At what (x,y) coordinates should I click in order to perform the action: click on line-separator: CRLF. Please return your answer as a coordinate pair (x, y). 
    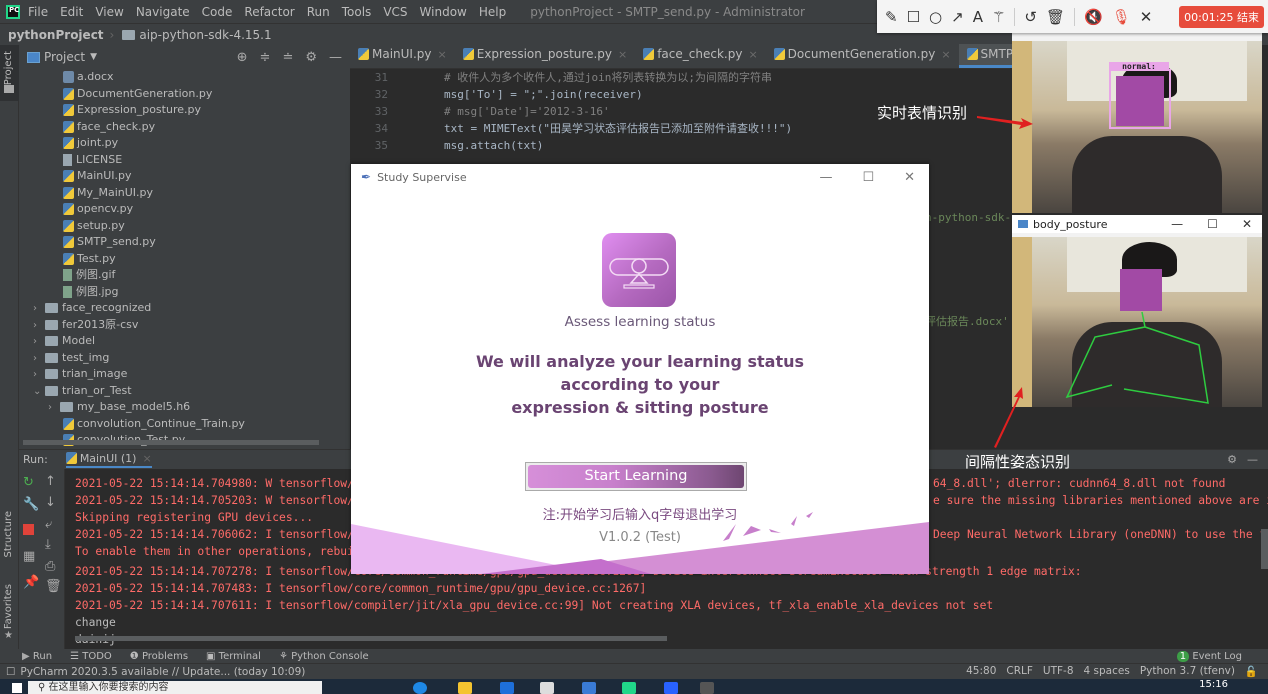
    Looking at the image, I should click on (1019, 671).